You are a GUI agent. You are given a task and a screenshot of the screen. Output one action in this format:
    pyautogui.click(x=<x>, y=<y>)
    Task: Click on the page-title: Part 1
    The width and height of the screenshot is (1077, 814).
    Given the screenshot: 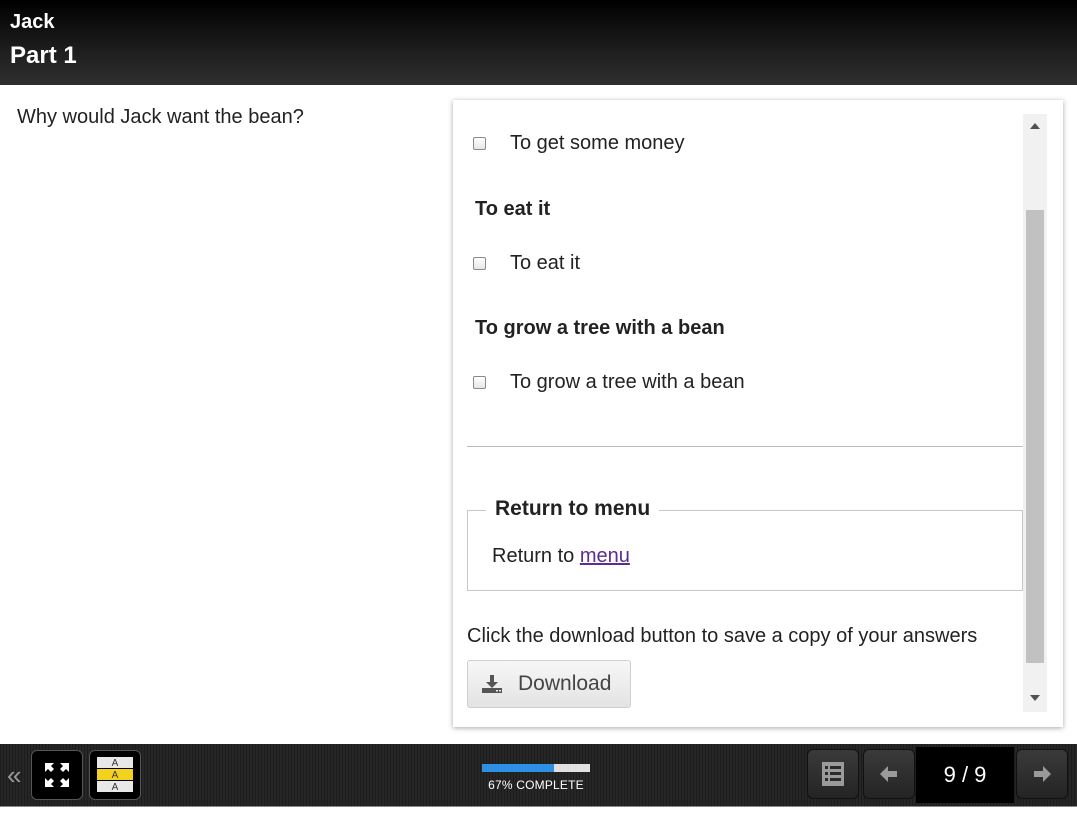 What is the action you would take?
    pyautogui.click(x=43, y=55)
    